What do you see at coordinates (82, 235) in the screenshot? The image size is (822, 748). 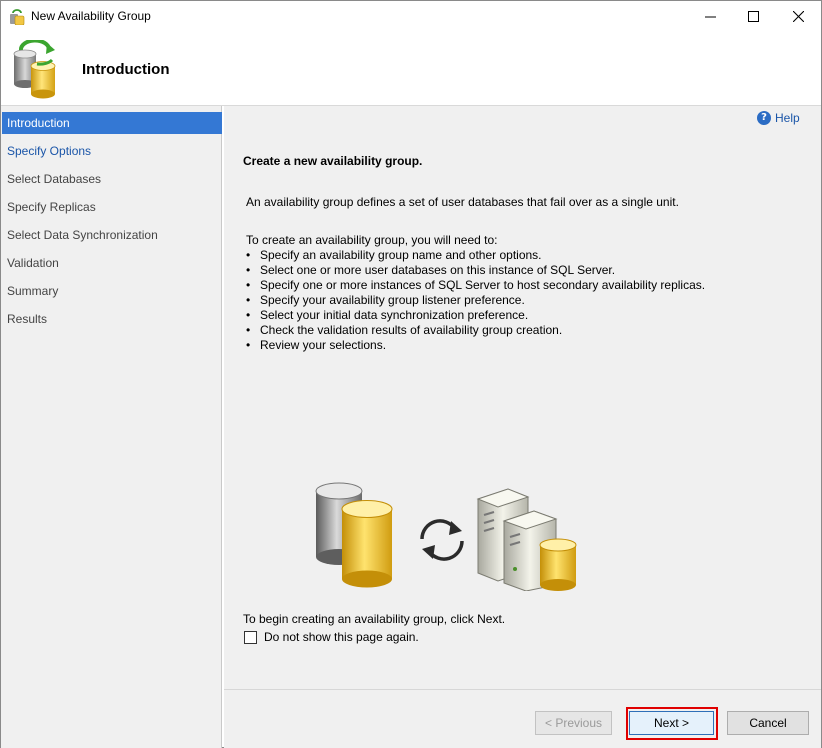 I see `nav-item-select-data-synchronization: Select Data Synchronization` at bounding box center [82, 235].